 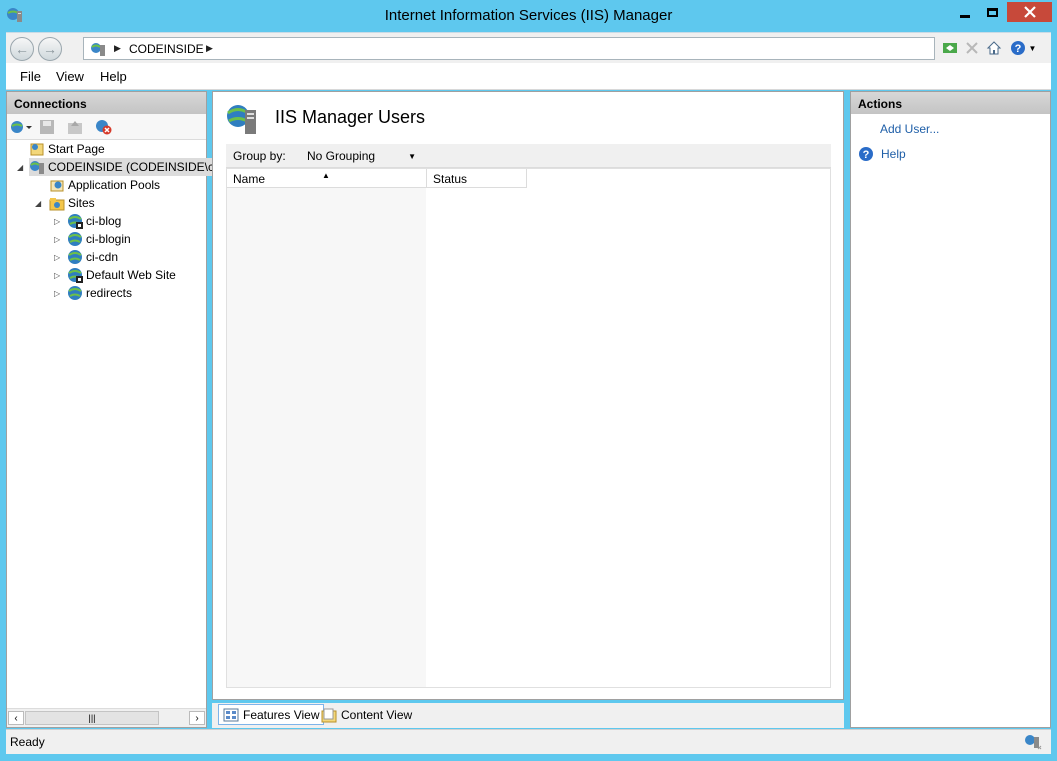 What do you see at coordinates (893, 154) in the screenshot?
I see `help-link-label: Help` at bounding box center [893, 154].